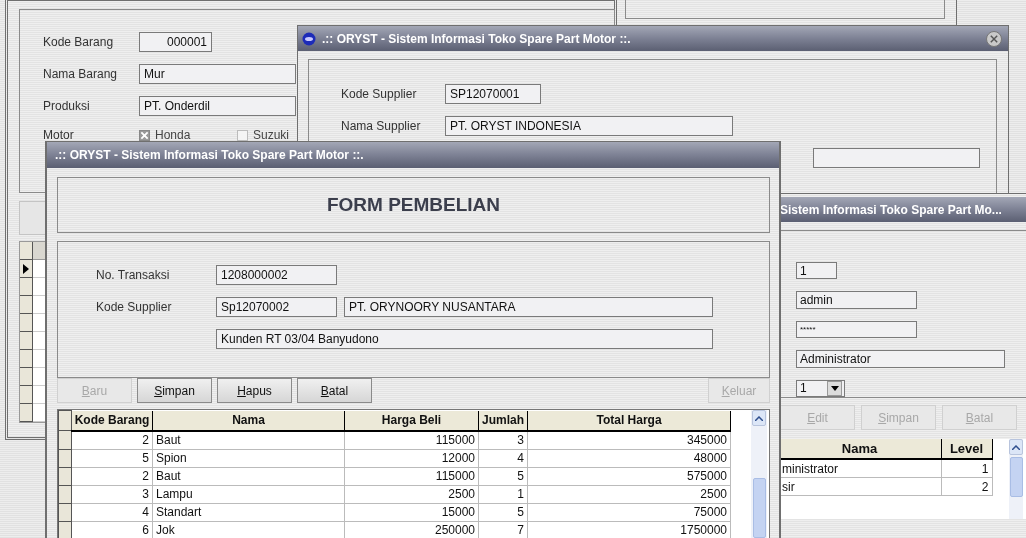 This screenshot has height=538, width=1026. I want to click on table-cell: 75000, so click(629, 512).